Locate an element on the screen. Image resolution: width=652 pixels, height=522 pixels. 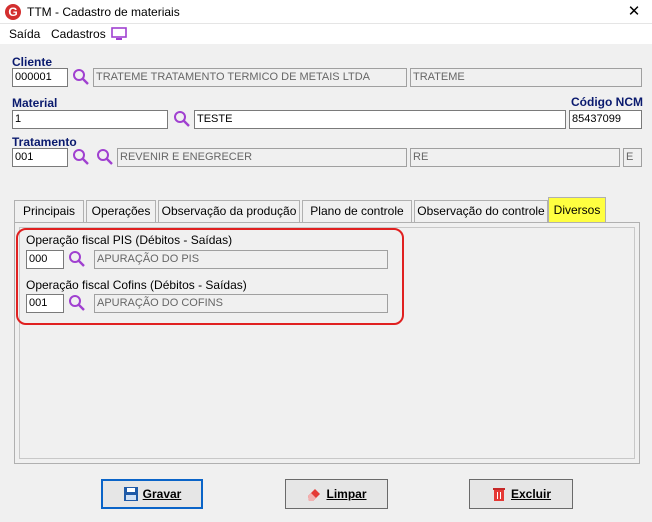
save-button: Gravar is located at coordinates (152, 494).